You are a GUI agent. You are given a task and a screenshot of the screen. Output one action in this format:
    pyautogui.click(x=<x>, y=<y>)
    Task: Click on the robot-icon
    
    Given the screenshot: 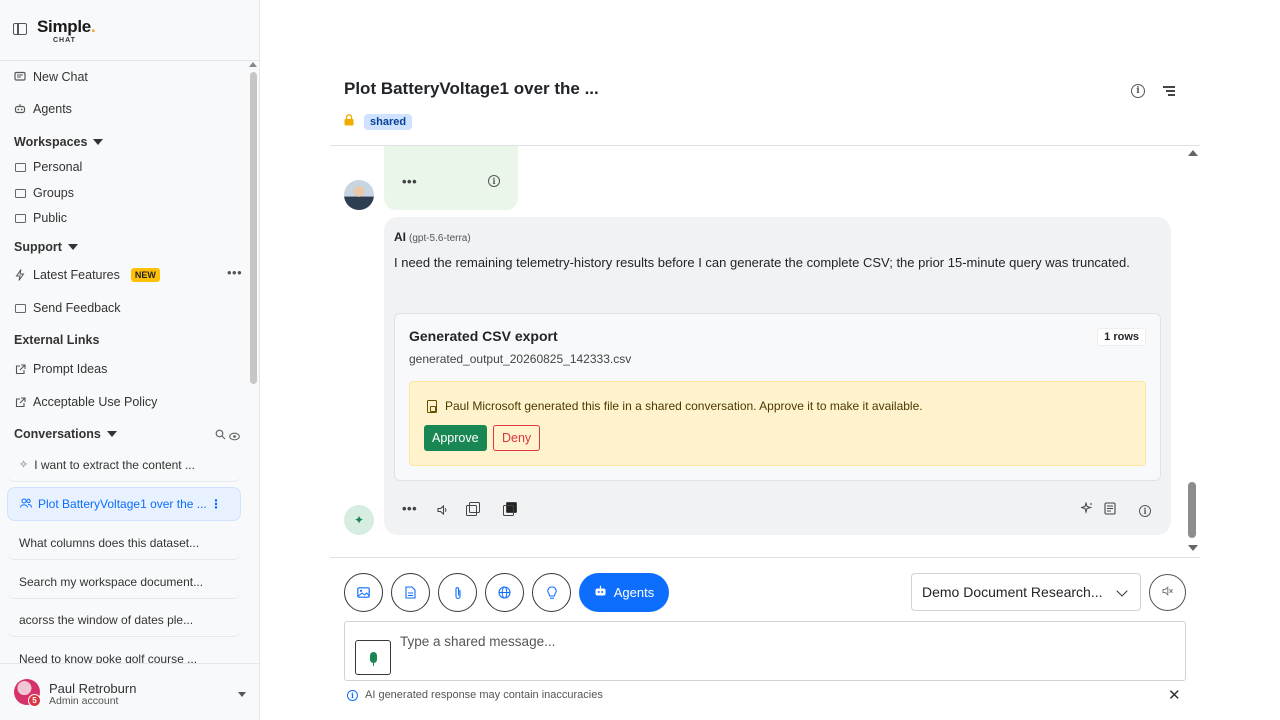 What is the action you would take?
    pyautogui.click(x=20, y=109)
    